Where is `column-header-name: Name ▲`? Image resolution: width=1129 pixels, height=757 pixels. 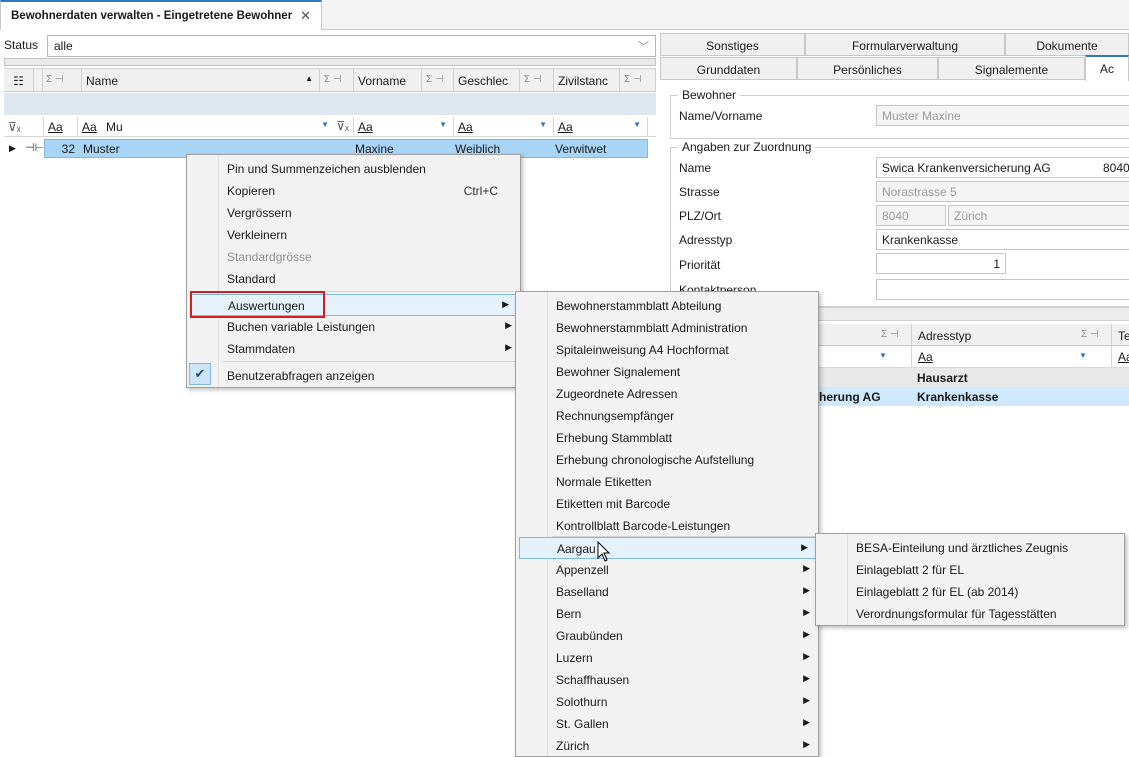 column-header-name: Name ▲ is located at coordinates (201, 80).